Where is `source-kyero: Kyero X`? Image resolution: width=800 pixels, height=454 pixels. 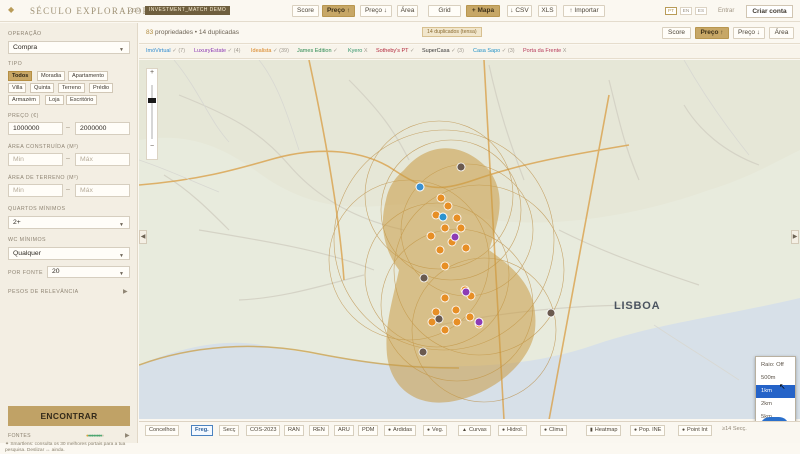
source-kyero: Kyero X is located at coordinates (358, 51).